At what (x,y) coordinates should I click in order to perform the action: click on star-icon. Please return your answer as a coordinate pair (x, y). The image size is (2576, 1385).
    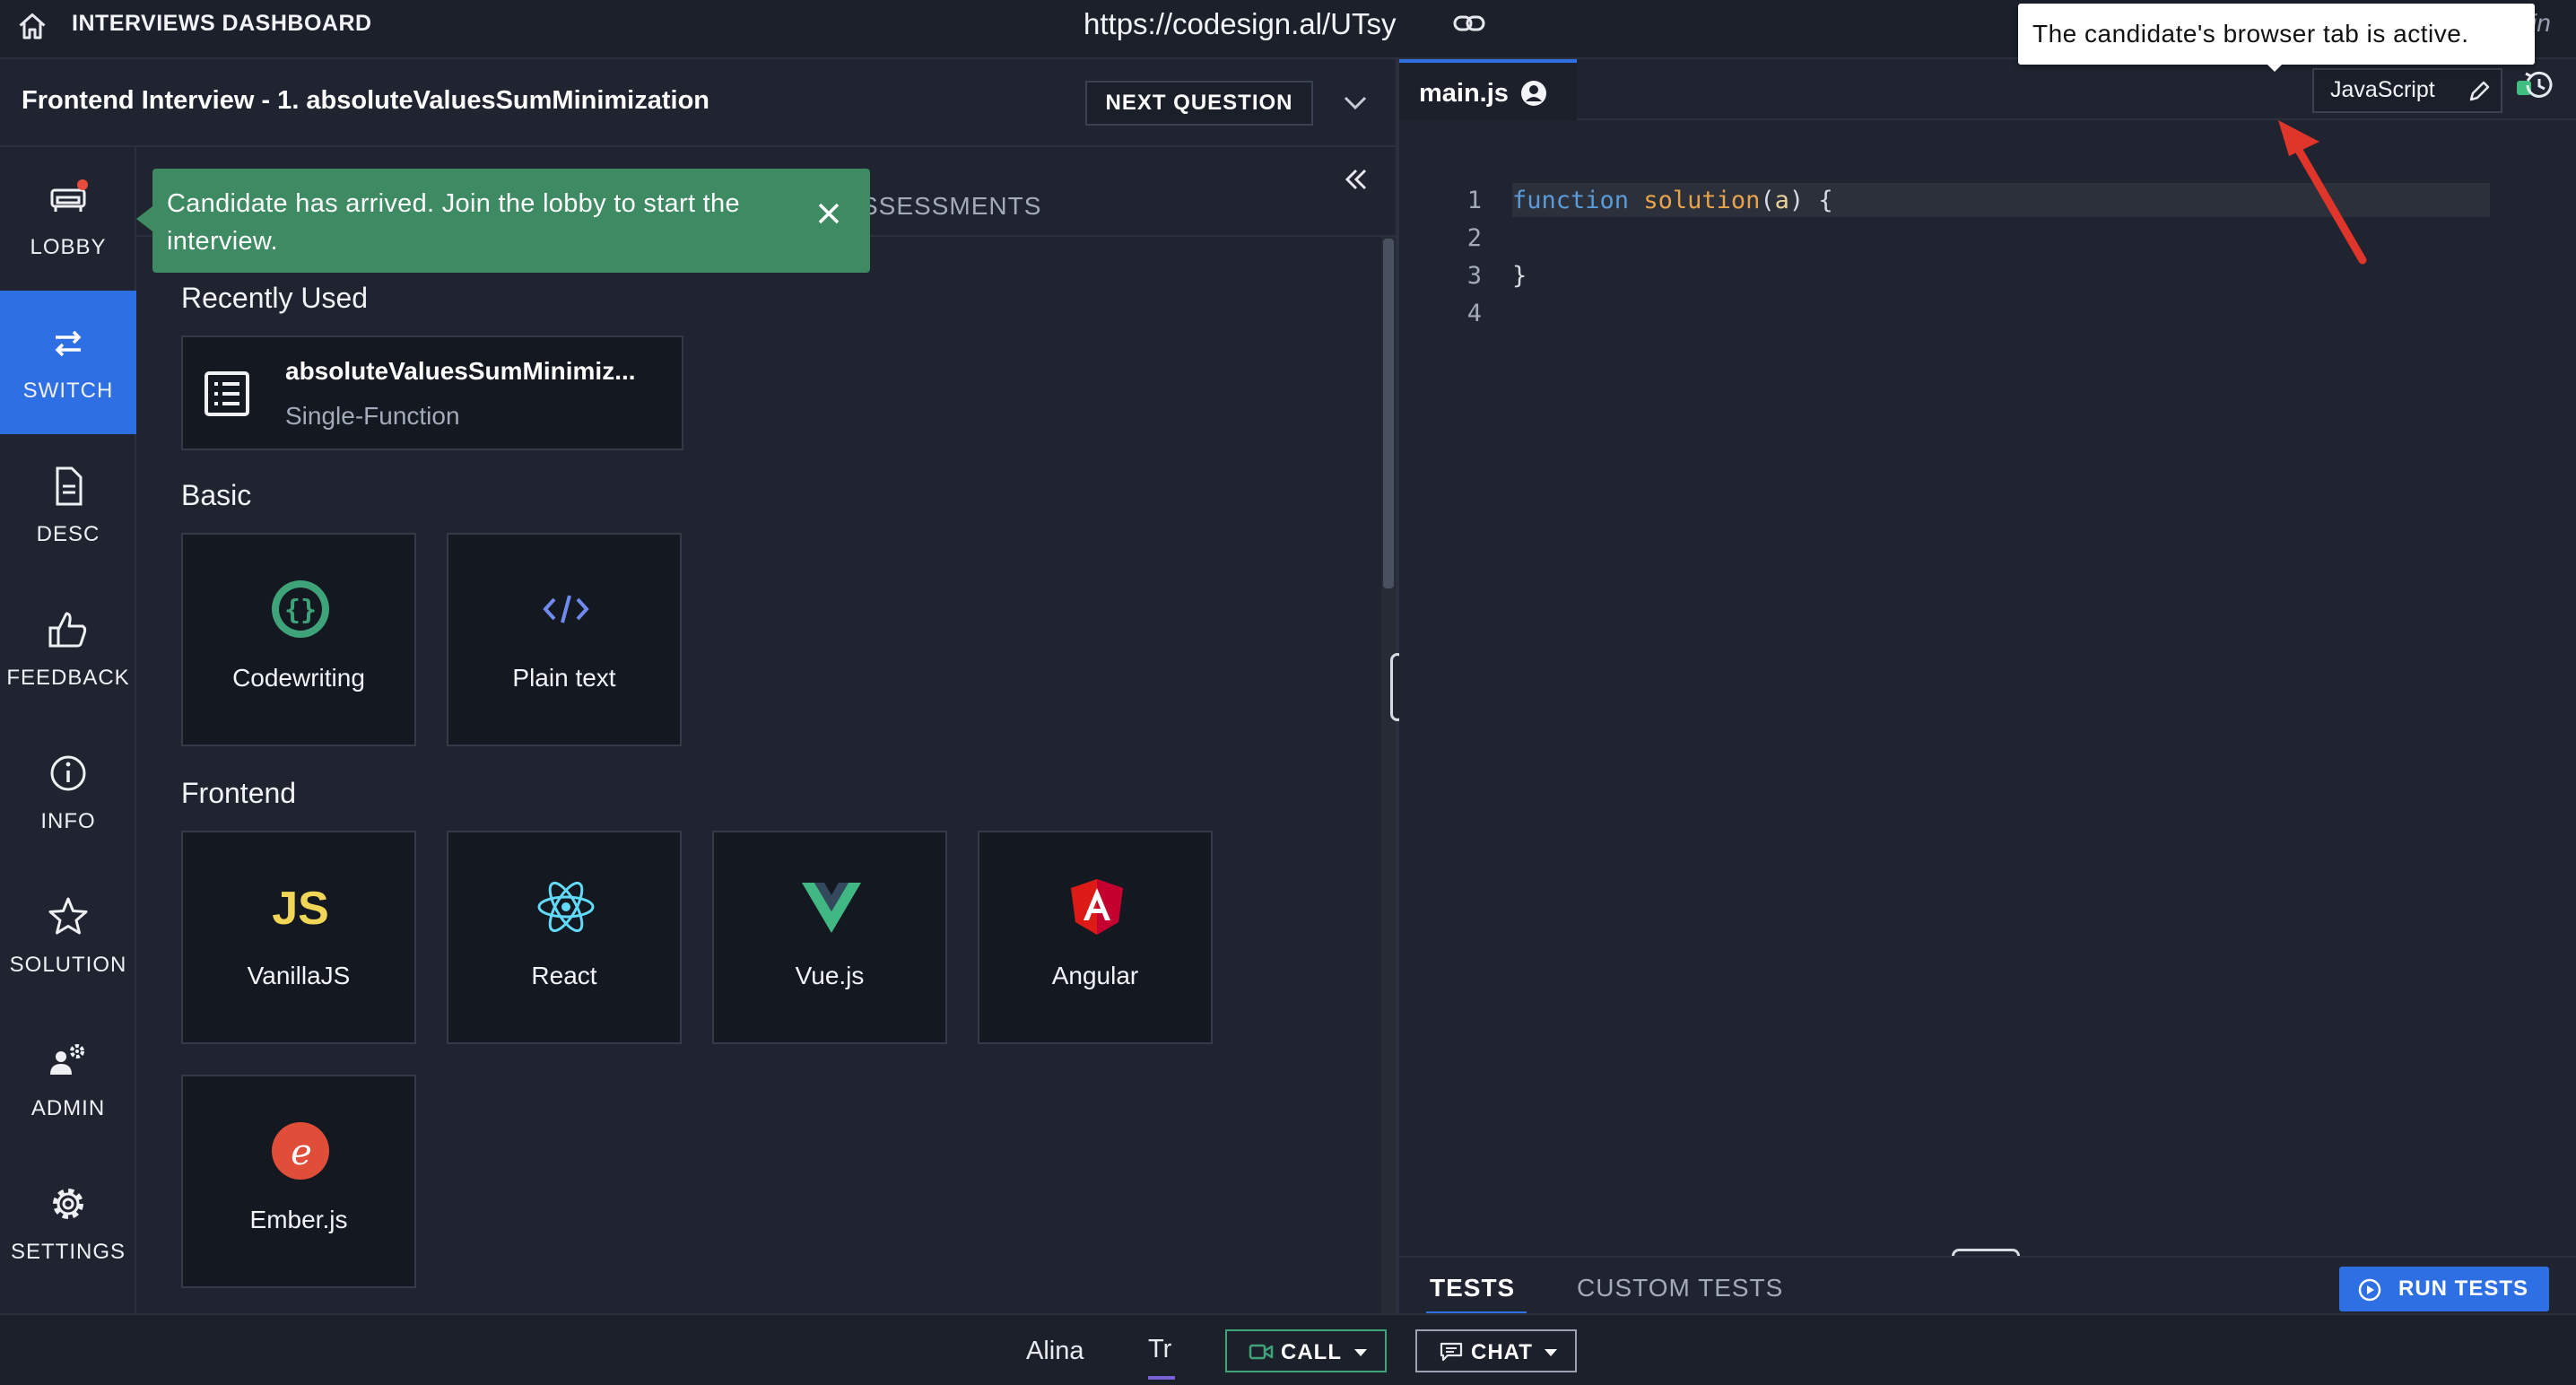
    Looking at the image, I should click on (68, 916).